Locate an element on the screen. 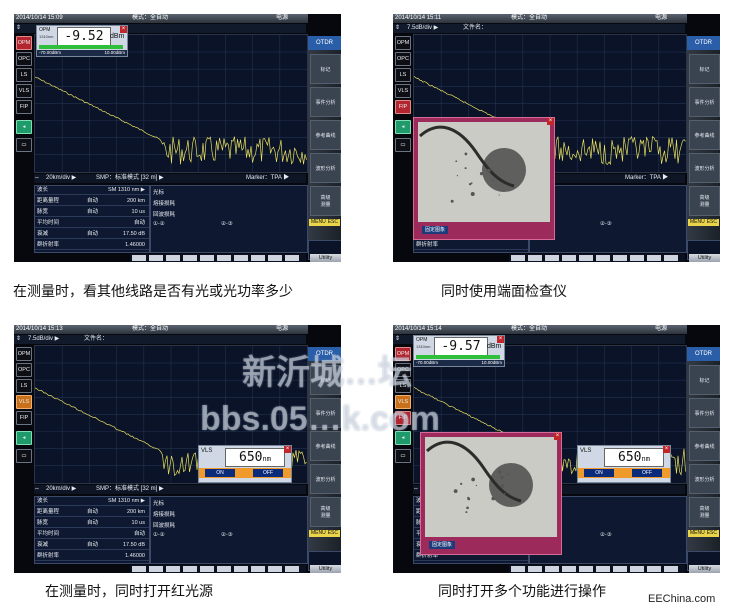 The height and width of the screenshot is (613, 729). table-row: 群折射率 is located at coordinates (471, 245).